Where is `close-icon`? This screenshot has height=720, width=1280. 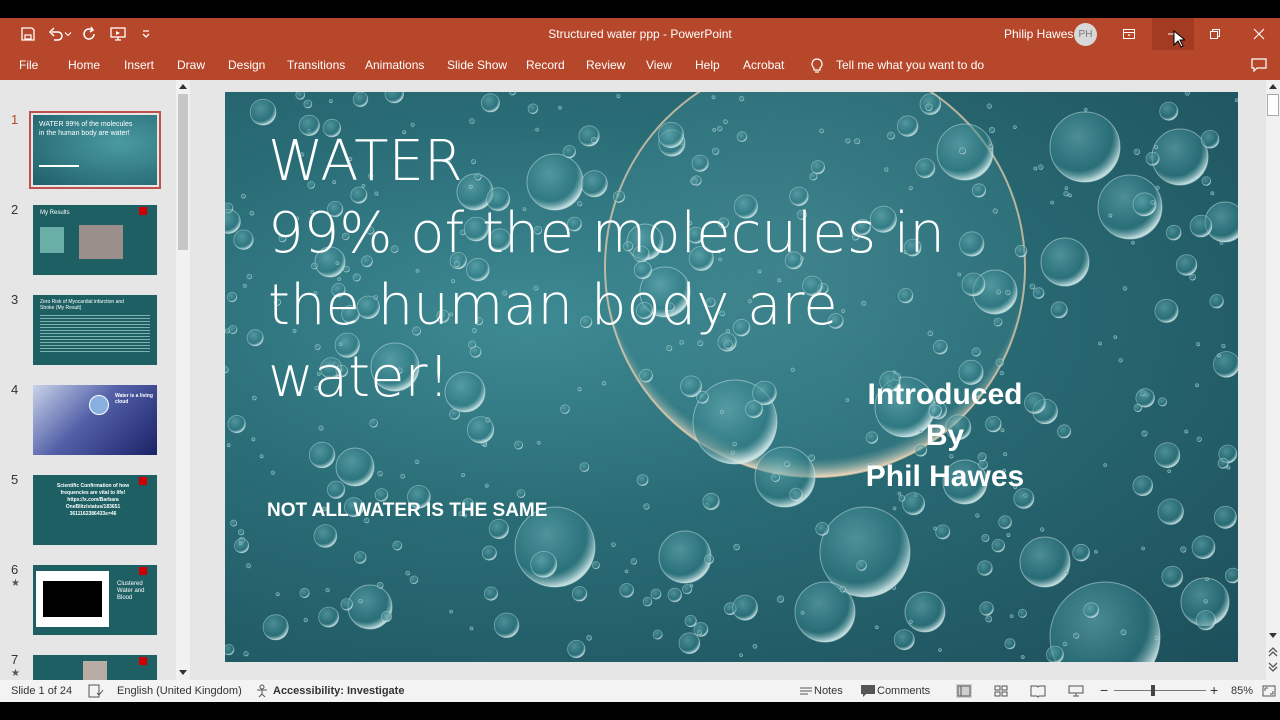
close-icon is located at coordinates (1259, 34).